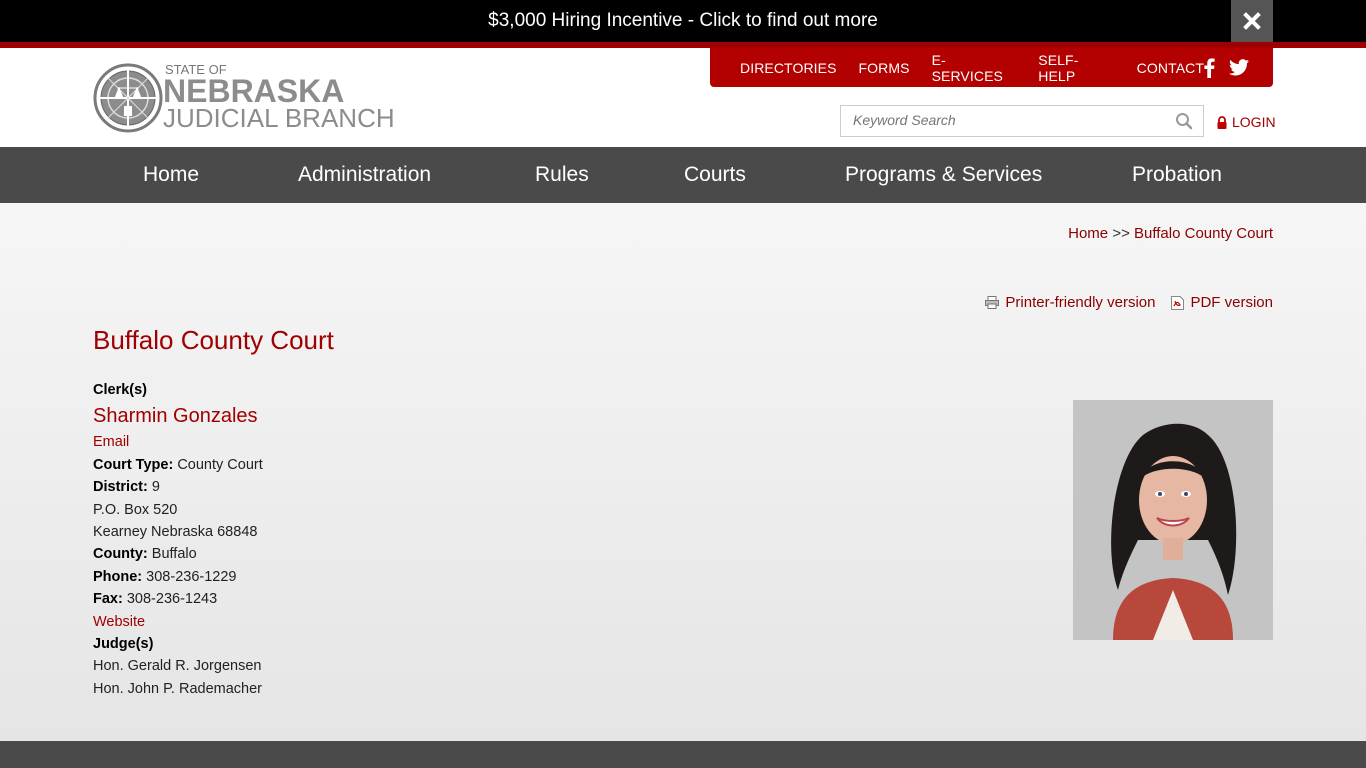 The image size is (1366, 768). I want to click on print-links: Printer-friendly version PDF version, so click(1129, 302).